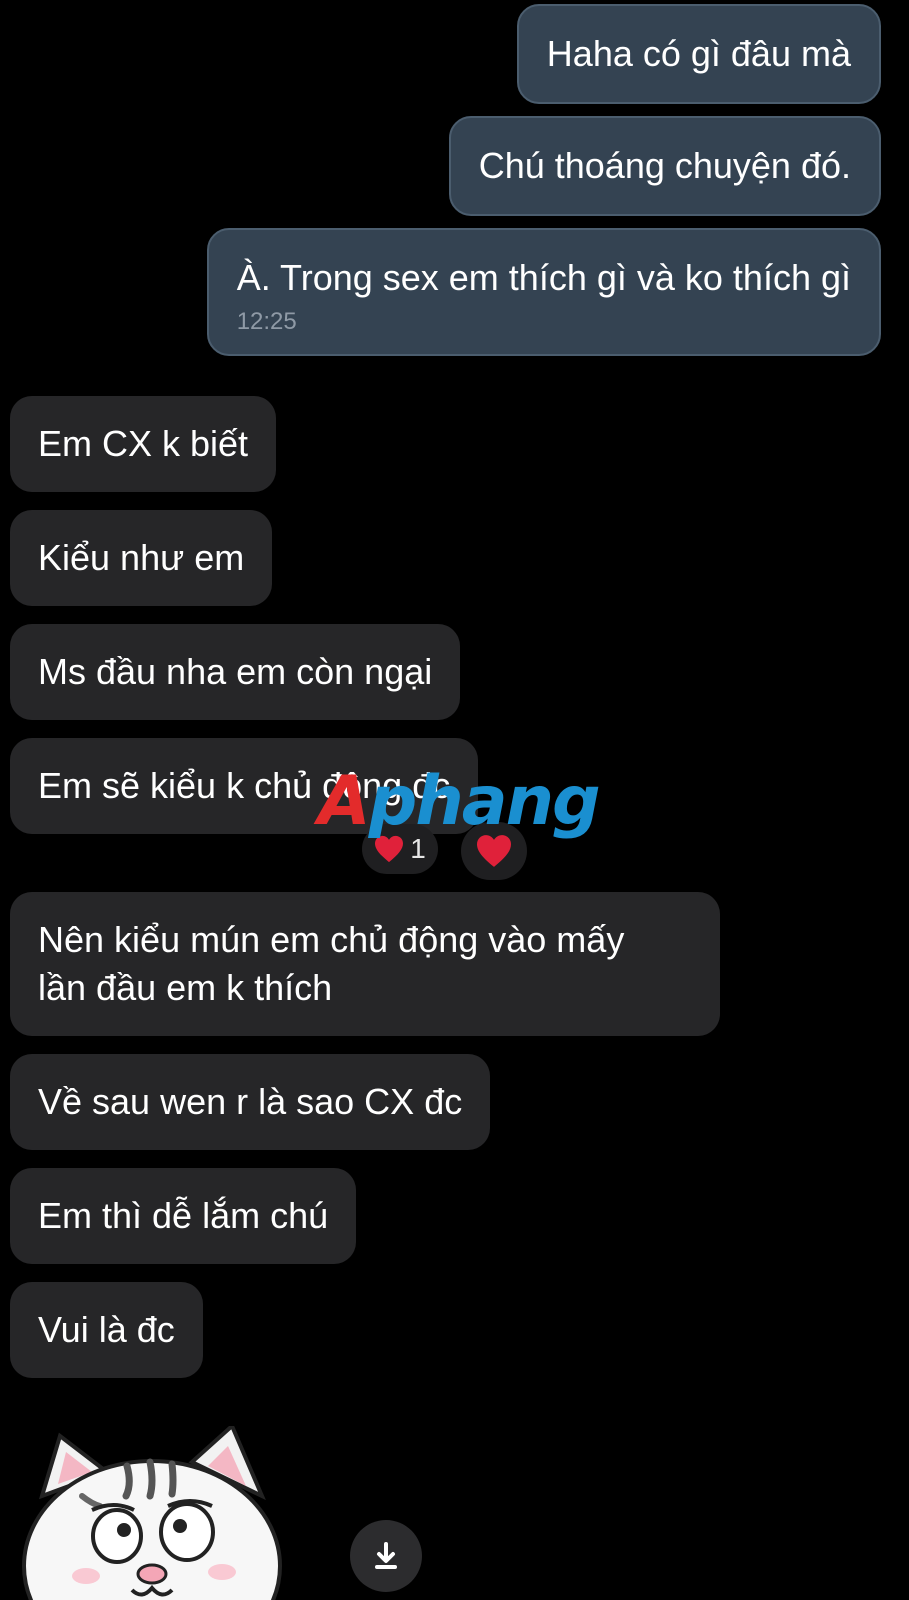  What do you see at coordinates (543, 277) in the screenshot?
I see `message-text: À. Trong sex em thích gì và ko thích gì` at bounding box center [543, 277].